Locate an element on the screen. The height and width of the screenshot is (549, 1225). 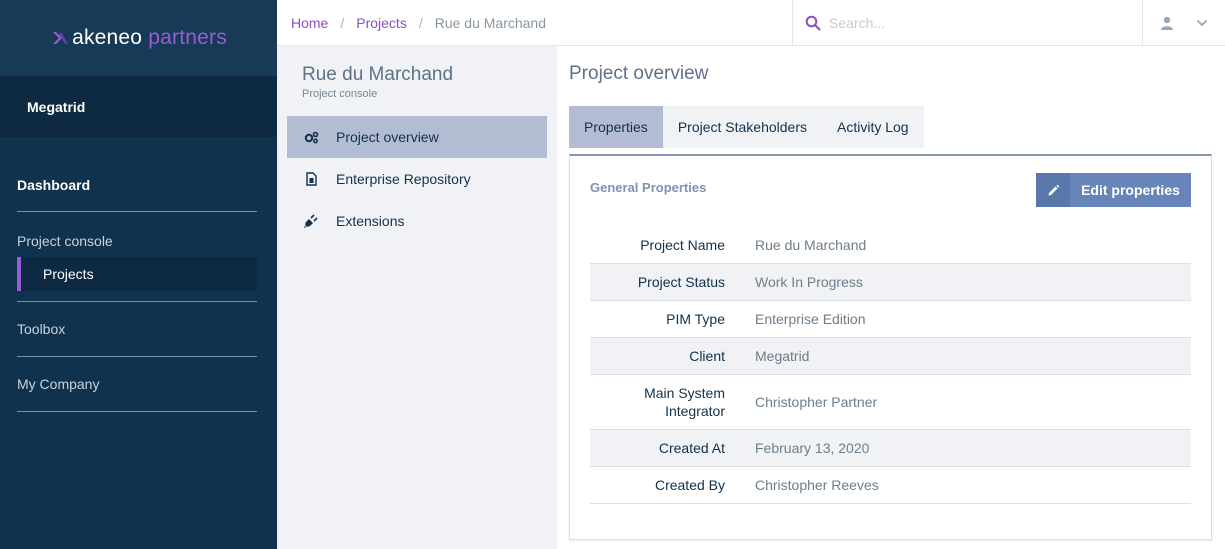
property-row: Client Megatrid is located at coordinates (890, 356).